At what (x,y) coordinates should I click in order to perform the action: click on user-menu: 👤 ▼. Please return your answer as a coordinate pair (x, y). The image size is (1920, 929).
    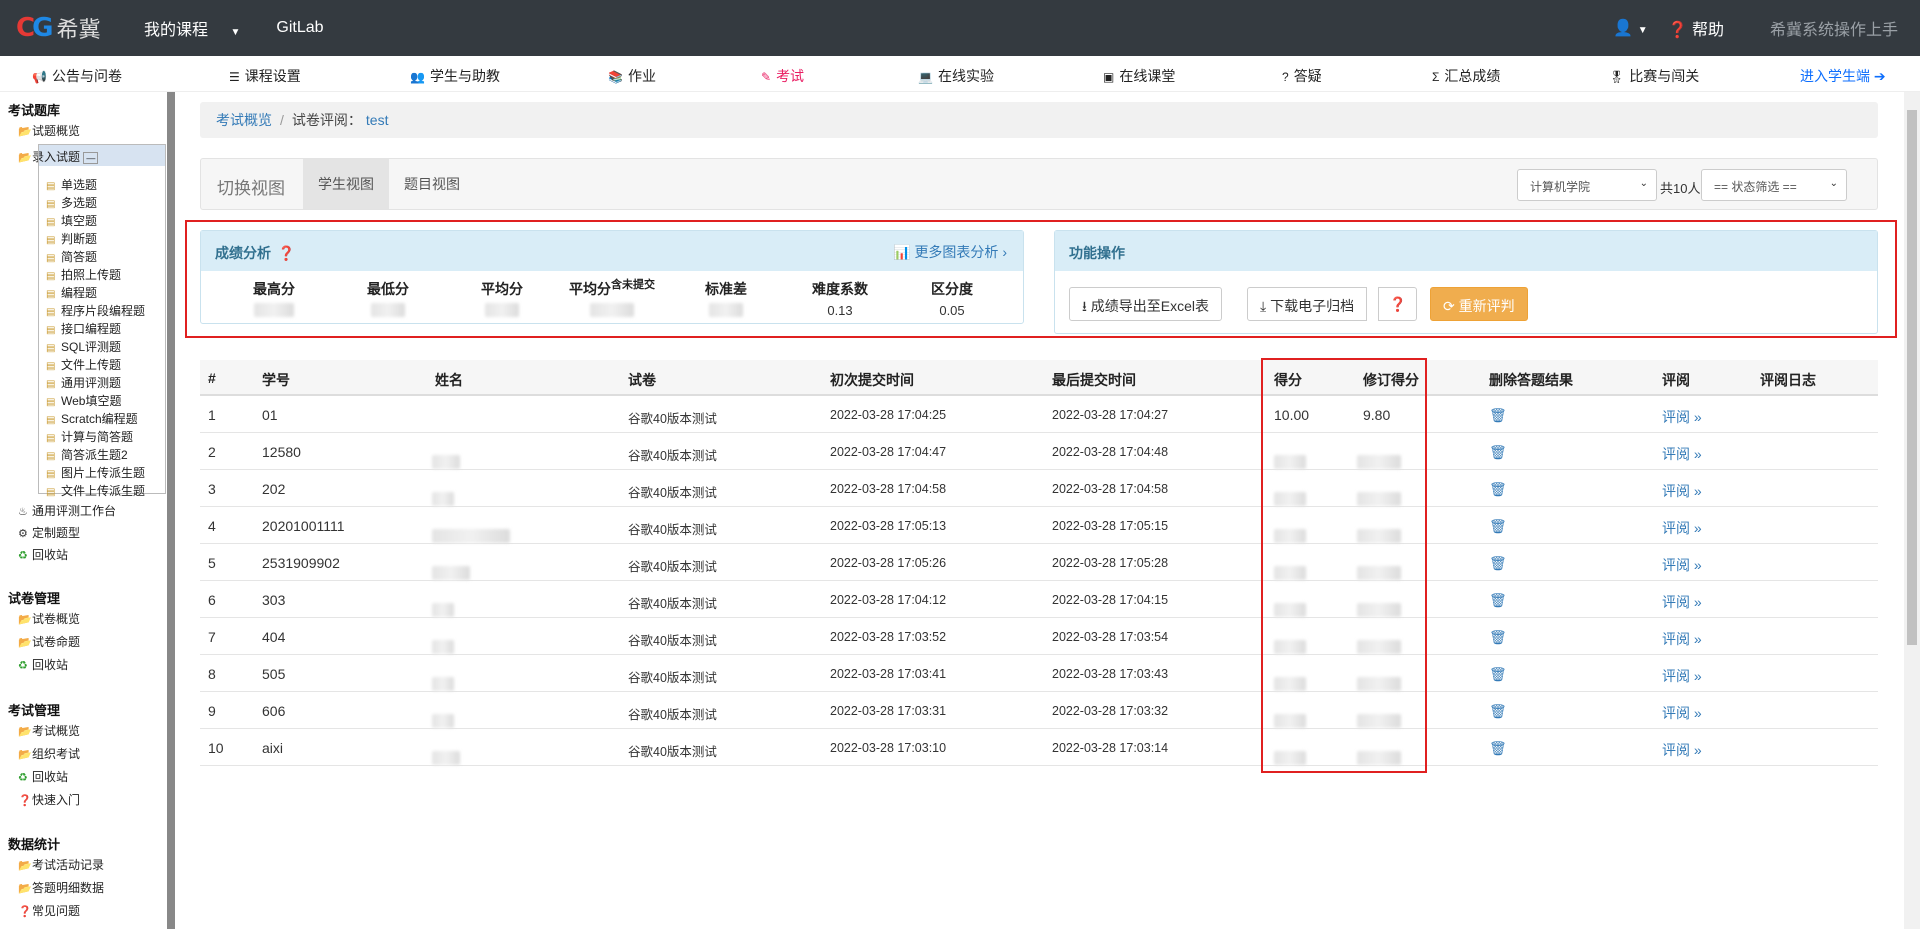
    Looking at the image, I should click on (1630, 28).